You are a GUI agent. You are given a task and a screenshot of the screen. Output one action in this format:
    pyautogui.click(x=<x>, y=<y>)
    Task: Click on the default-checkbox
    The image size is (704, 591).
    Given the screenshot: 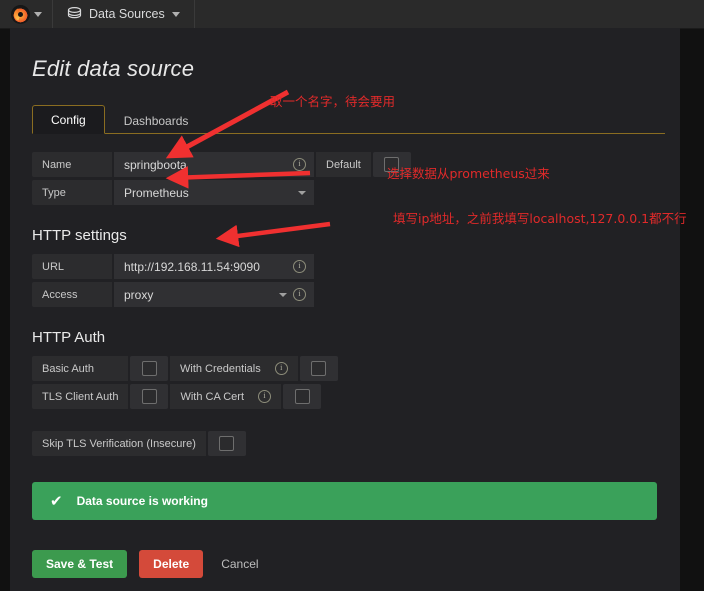 What is the action you would take?
    pyautogui.click(x=391, y=164)
    